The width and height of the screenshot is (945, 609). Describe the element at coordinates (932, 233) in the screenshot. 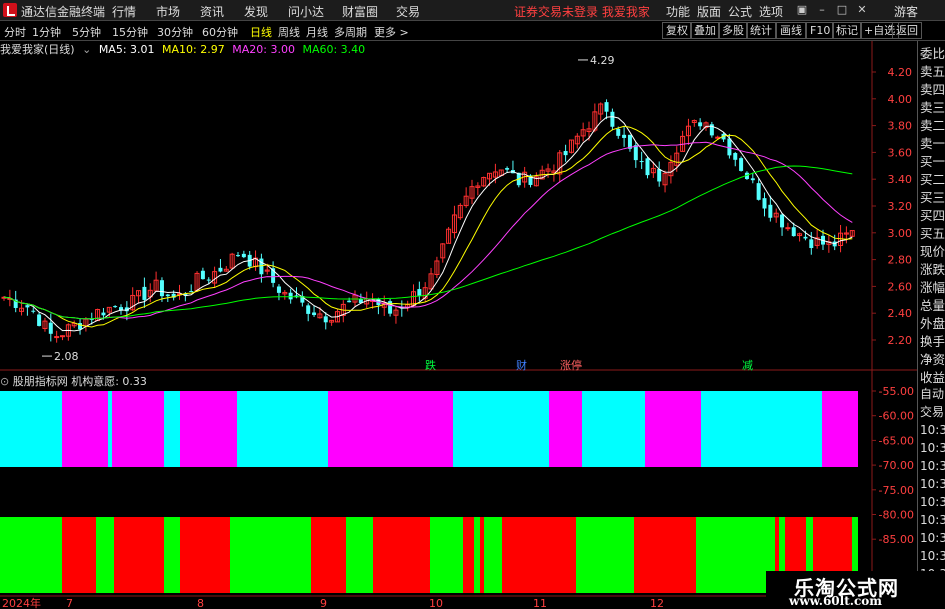

I see `quote-field-label: 买五` at that location.